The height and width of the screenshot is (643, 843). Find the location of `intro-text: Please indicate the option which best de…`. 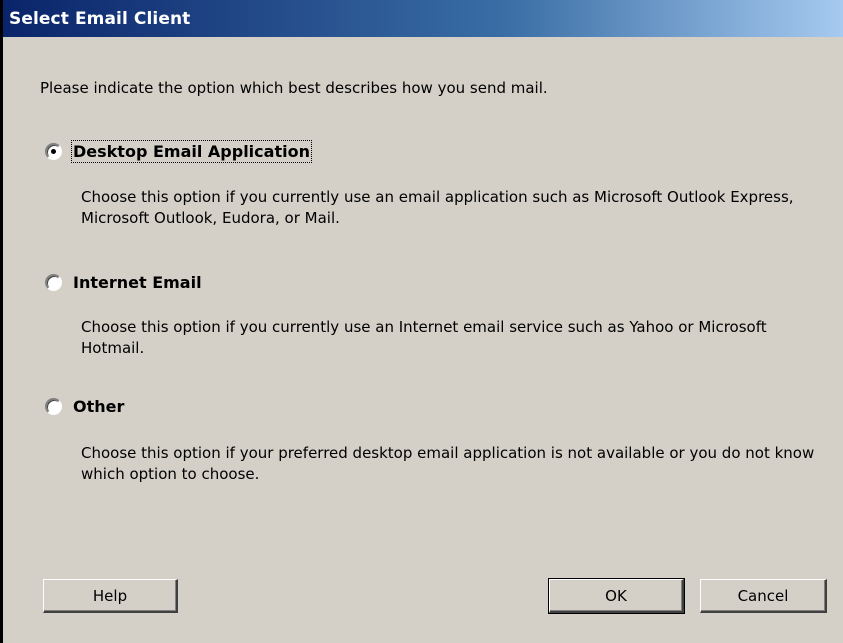

intro-text: Please indicate the option which best de… is located at coordinates (294, 88).